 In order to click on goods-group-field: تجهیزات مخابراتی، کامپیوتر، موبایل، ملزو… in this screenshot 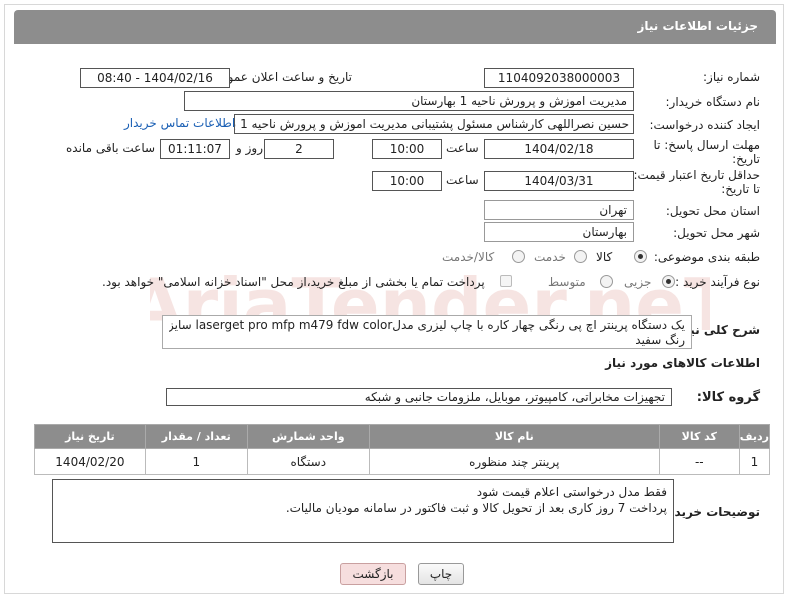, I will do `click(419, 397)`.